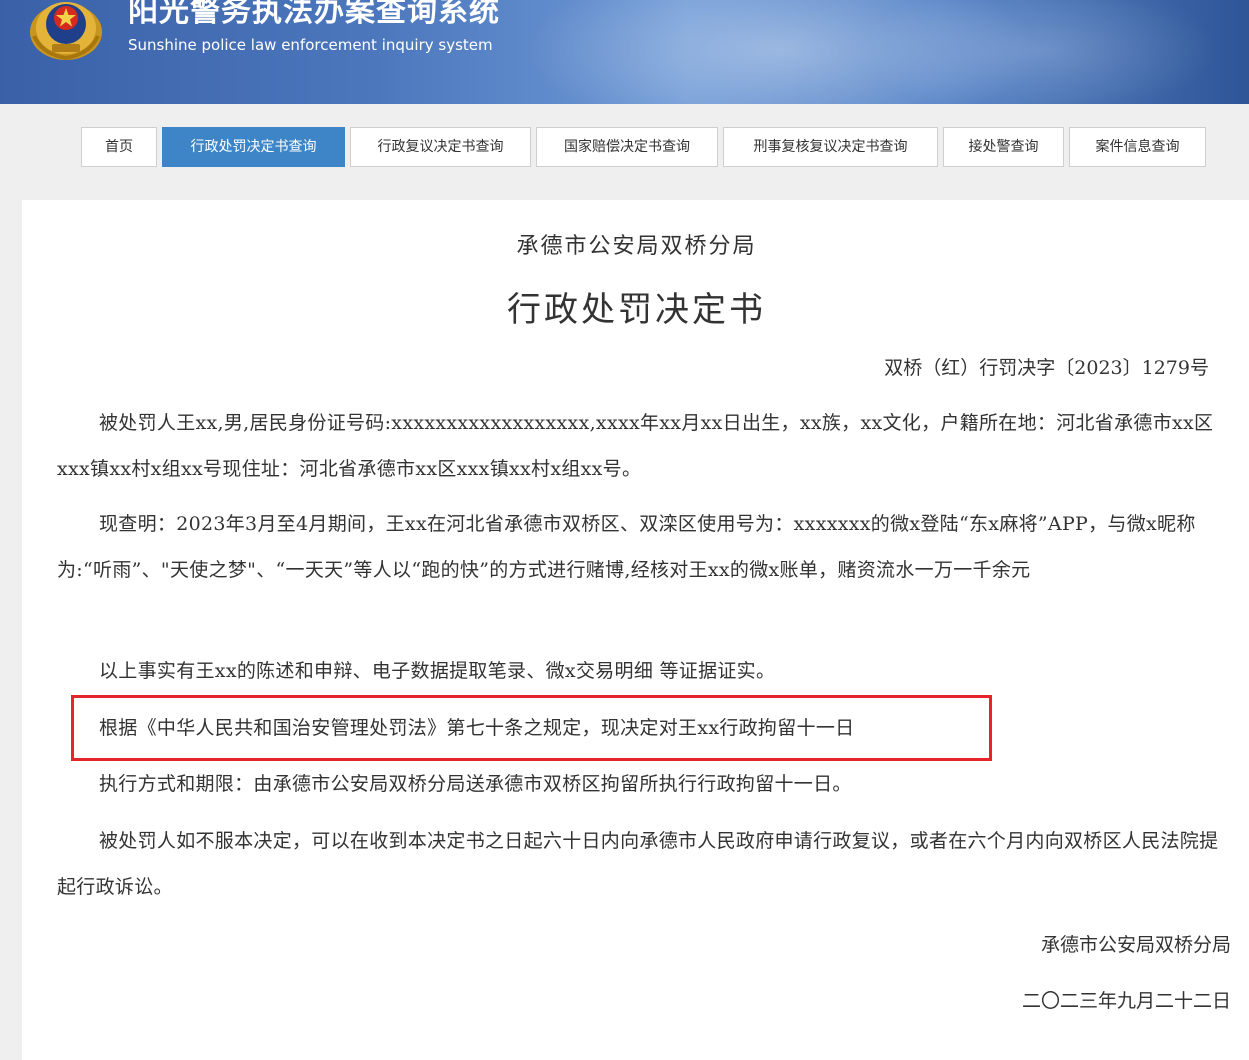 Image resolution: width=1249 pixels, height=1060 pixels. Describe the element at coordinates (119, 147) in the screenshot. I see `tab-home: 首页` at that location.